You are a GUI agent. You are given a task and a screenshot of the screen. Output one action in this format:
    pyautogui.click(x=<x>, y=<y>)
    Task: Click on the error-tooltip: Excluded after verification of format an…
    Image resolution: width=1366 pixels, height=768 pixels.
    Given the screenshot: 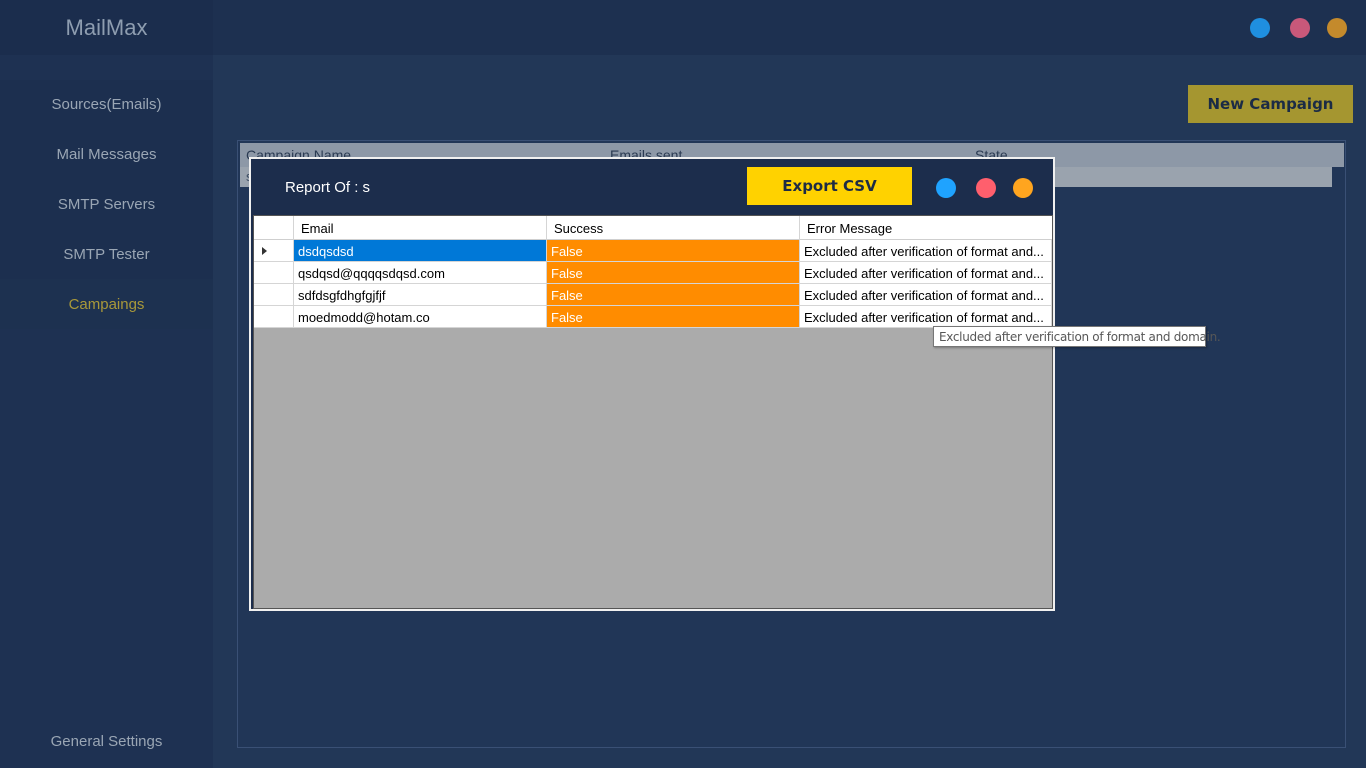 What is the action you would take?
    pyautogui.click(x=1077, y=336)
    